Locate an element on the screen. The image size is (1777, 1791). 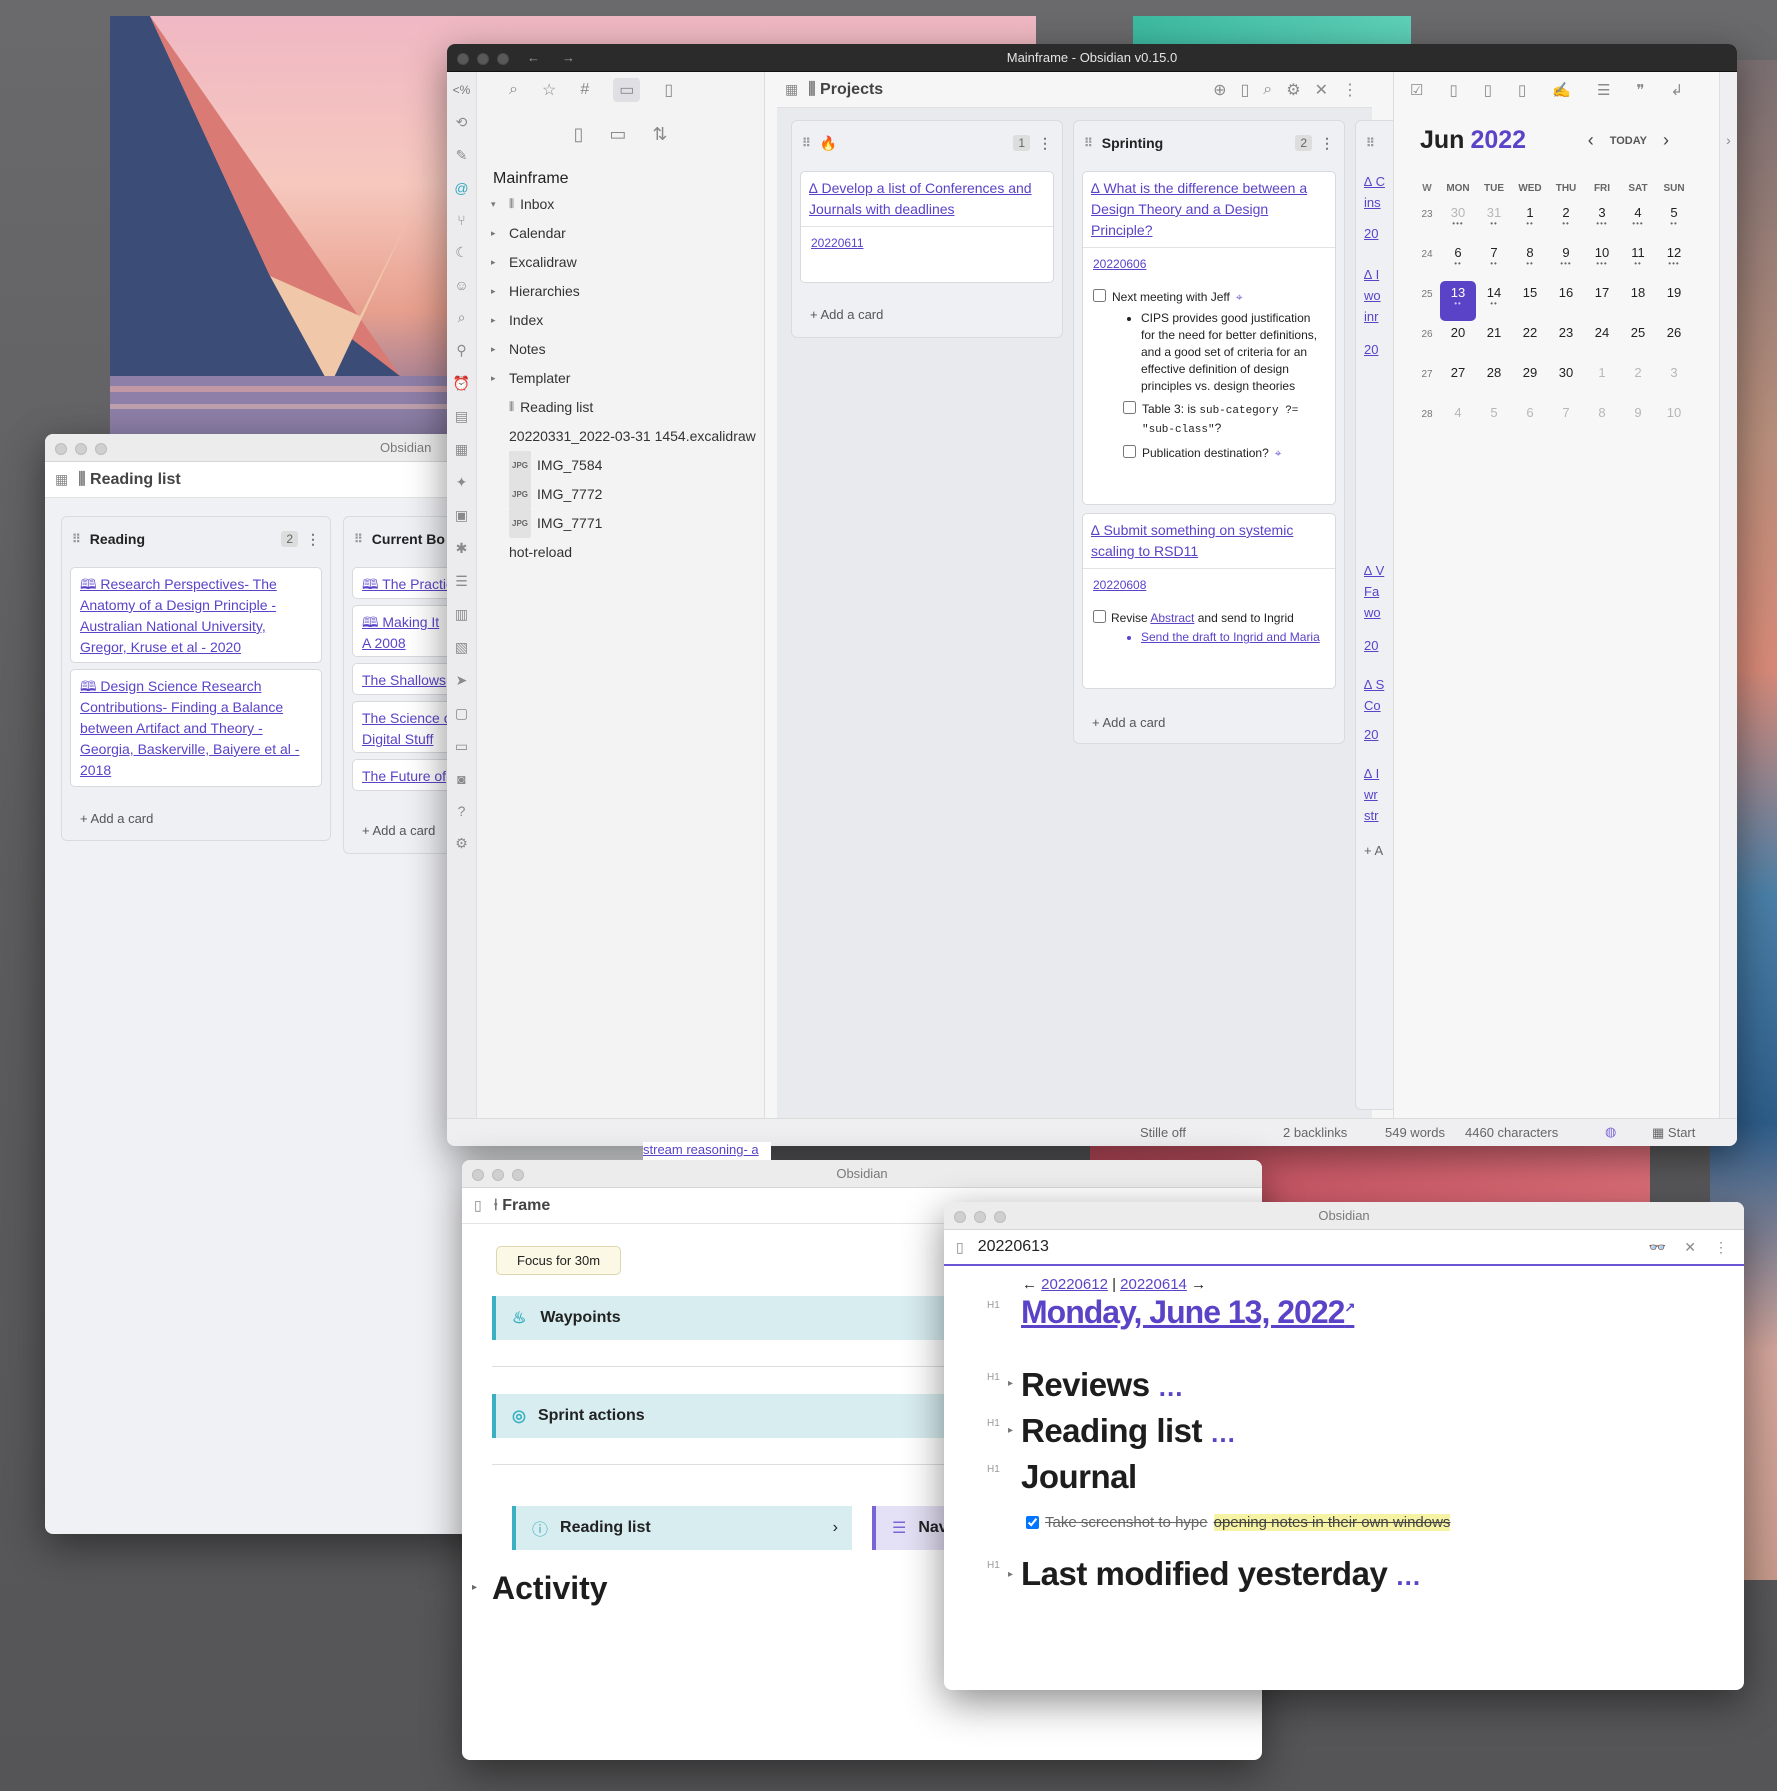
sync-icon: ◍ is located at coordinates (1610, 1132).